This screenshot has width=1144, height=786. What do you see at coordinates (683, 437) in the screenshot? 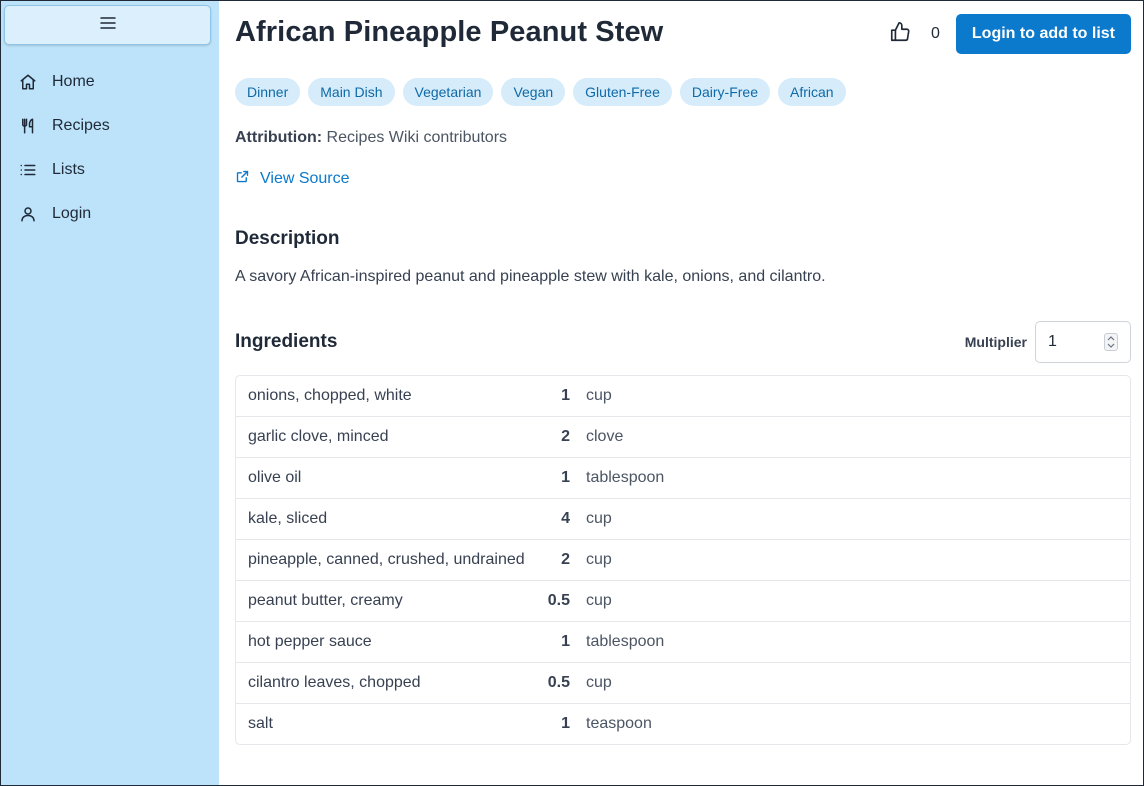
I see `table-row: garlic clove, minced 2 clove` at bounding box center [683, 437].